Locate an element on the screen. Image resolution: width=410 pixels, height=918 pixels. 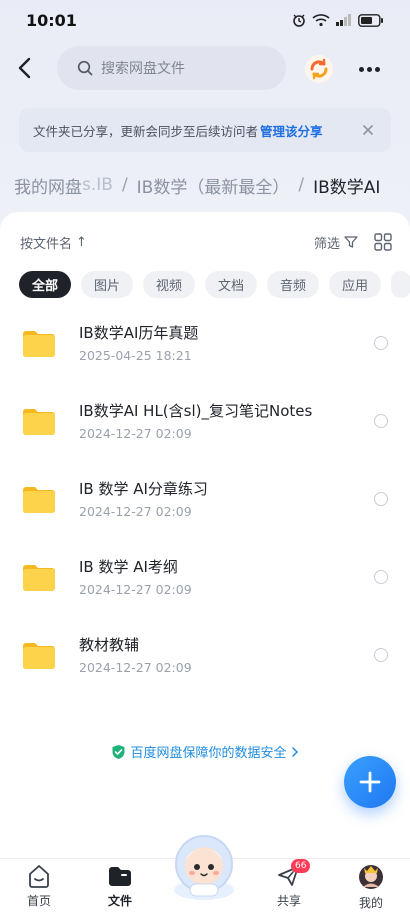
search-placeholder: 搜索网盘文件 is located at coordinates (143, 69).